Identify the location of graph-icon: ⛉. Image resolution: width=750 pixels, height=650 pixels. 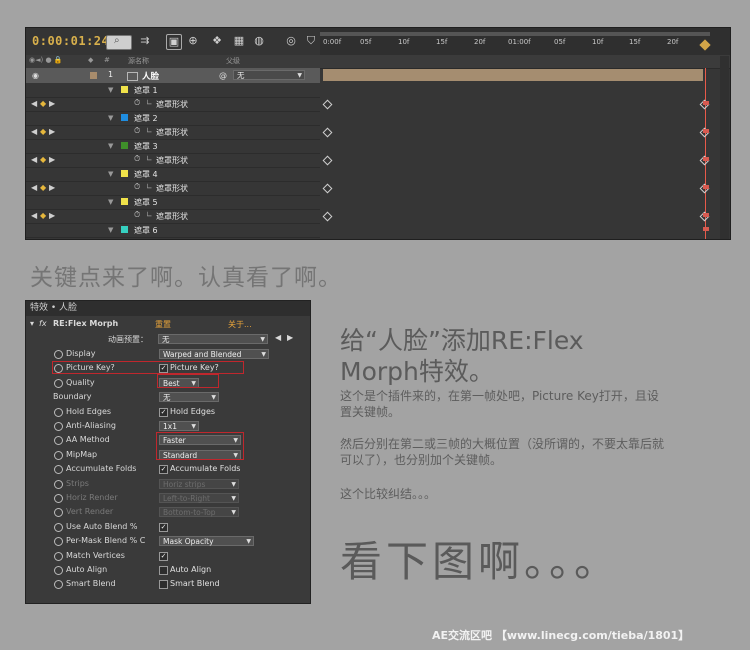
(311, 41).